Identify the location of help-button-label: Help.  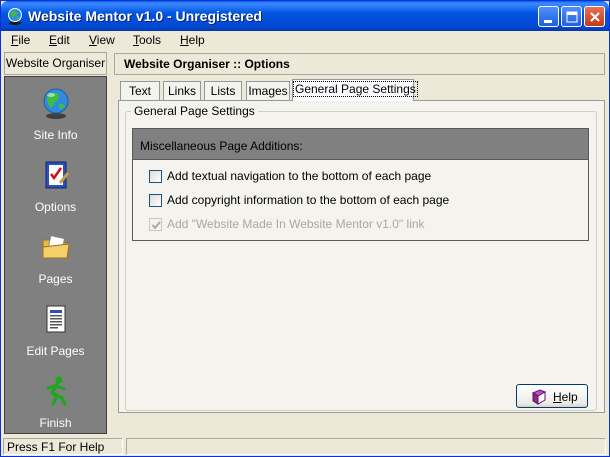
(565, 397).